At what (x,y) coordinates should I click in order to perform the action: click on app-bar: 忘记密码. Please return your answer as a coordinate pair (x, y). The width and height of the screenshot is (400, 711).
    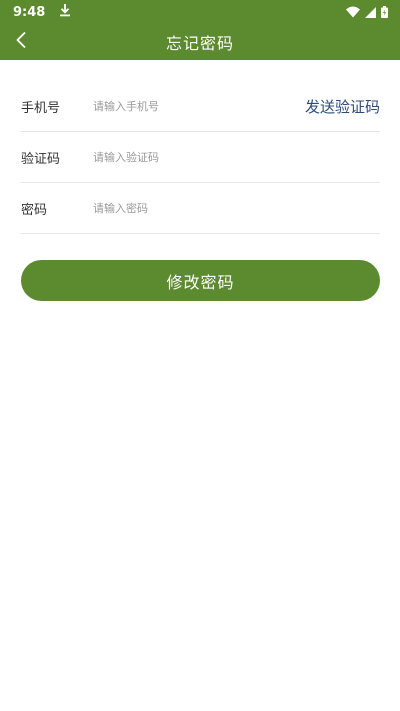
    Looking at the image, I should click on (200, 42).